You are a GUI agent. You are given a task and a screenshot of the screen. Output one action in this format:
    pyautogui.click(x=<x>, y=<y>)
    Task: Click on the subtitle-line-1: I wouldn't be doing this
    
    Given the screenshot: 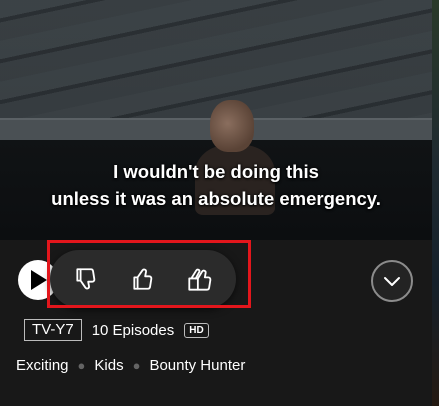 What is the action you would take?
    pyautogui.click(x=216, y=171)
    